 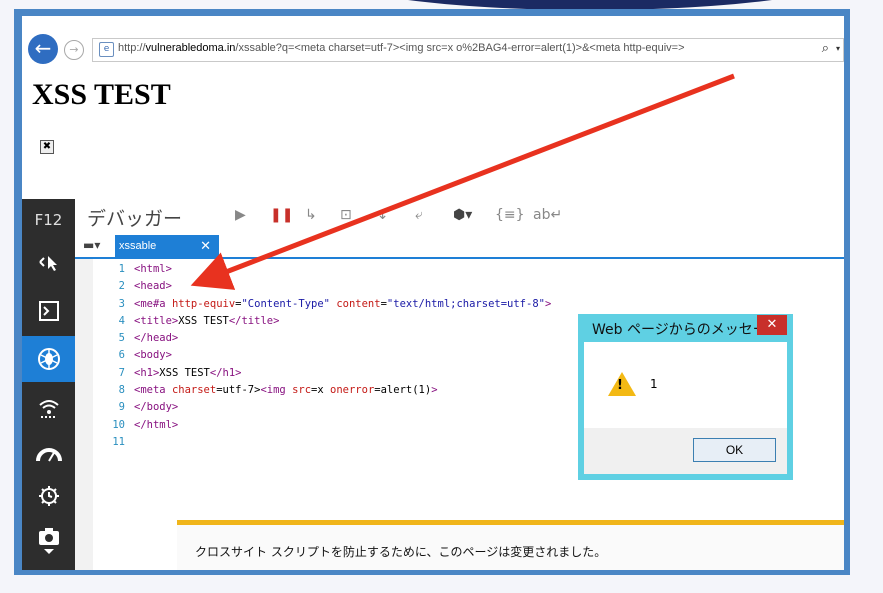 I want to click on code-token: <html>, so click(x=153, y=269).